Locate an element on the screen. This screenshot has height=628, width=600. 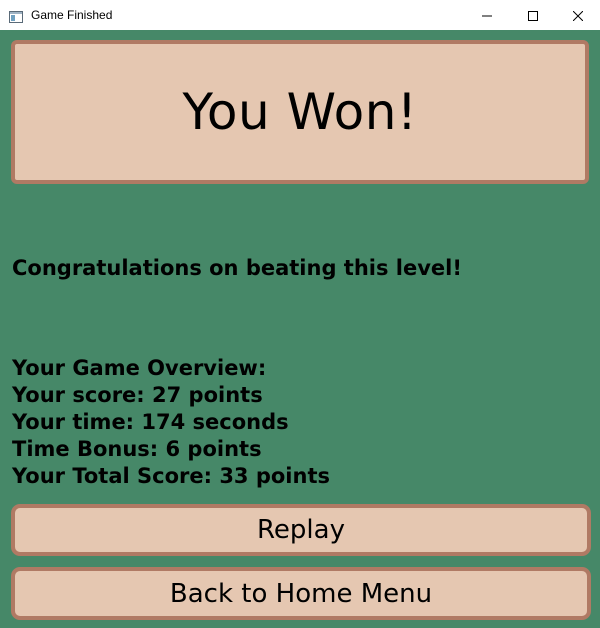
back-to-home-button: Back to Home Menu is located at coordinates (301, 593).